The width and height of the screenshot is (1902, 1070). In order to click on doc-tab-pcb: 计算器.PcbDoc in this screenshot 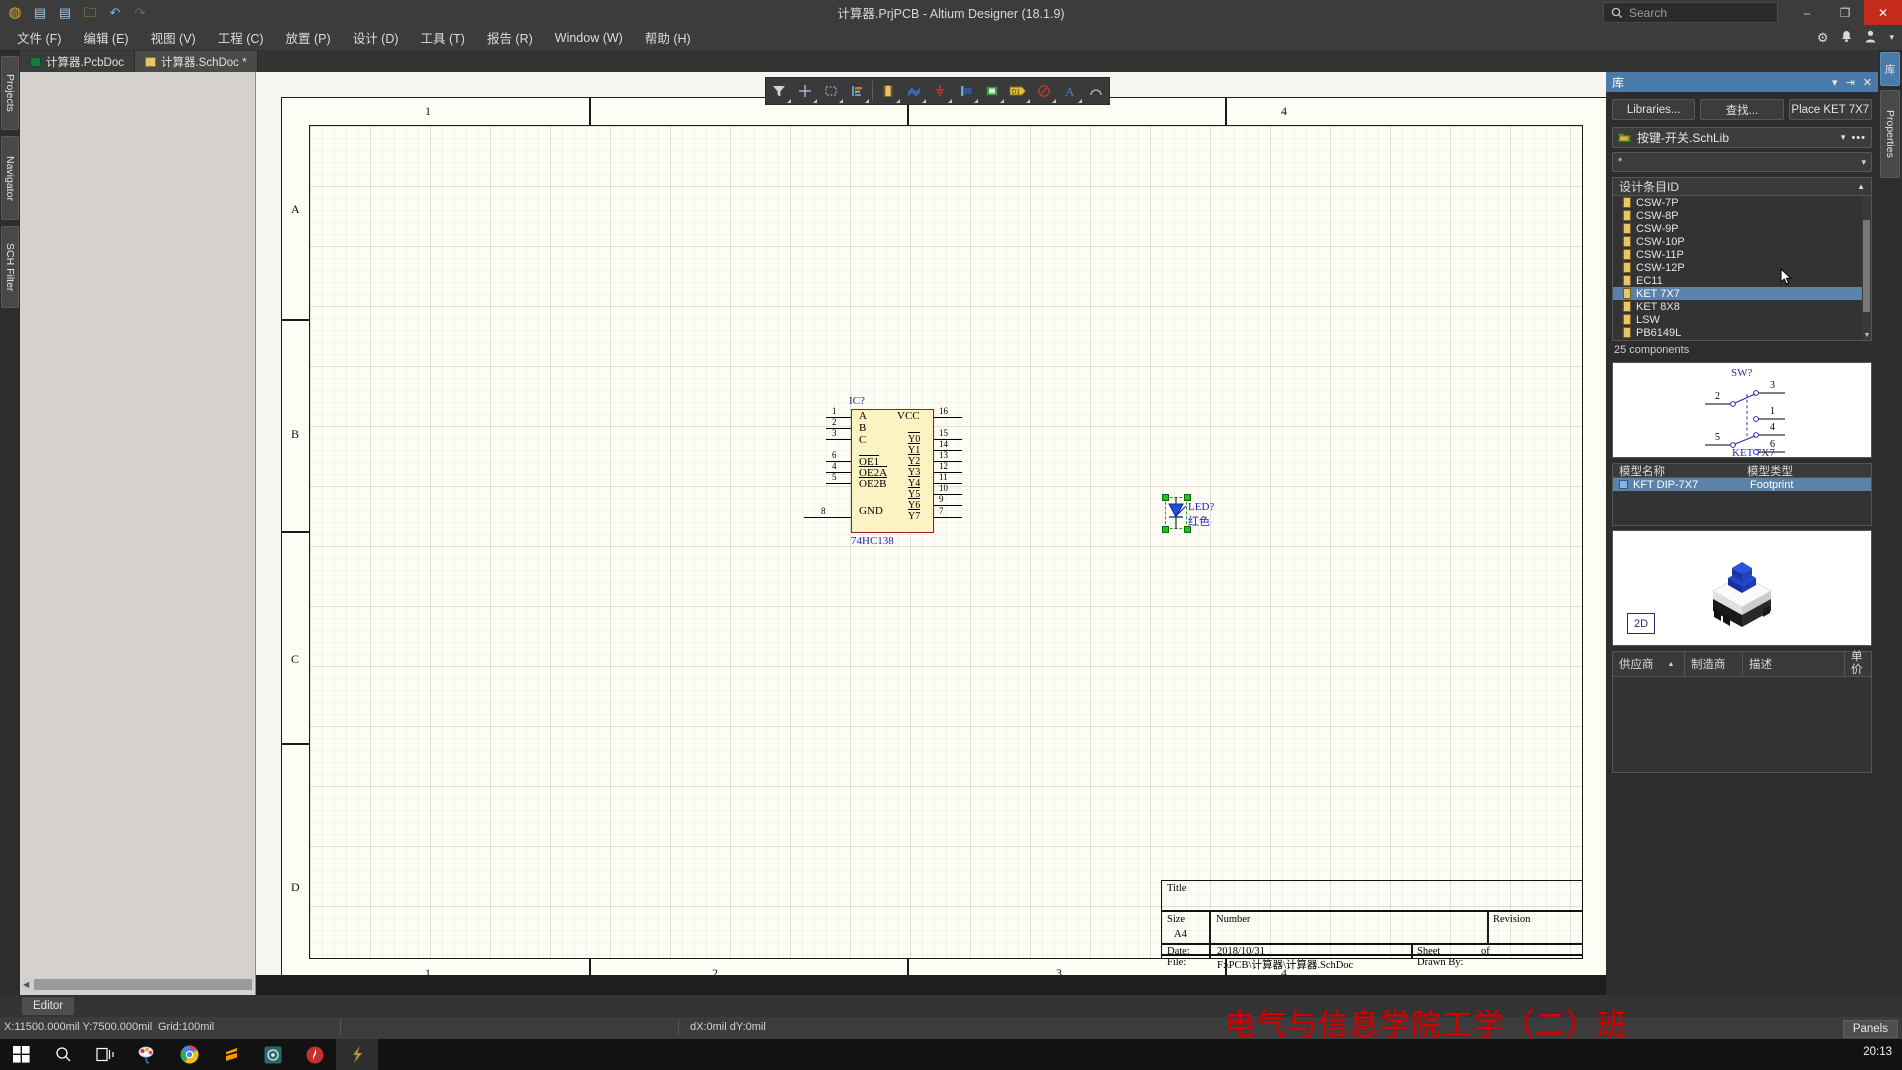, I will do `click(77, 61)`.